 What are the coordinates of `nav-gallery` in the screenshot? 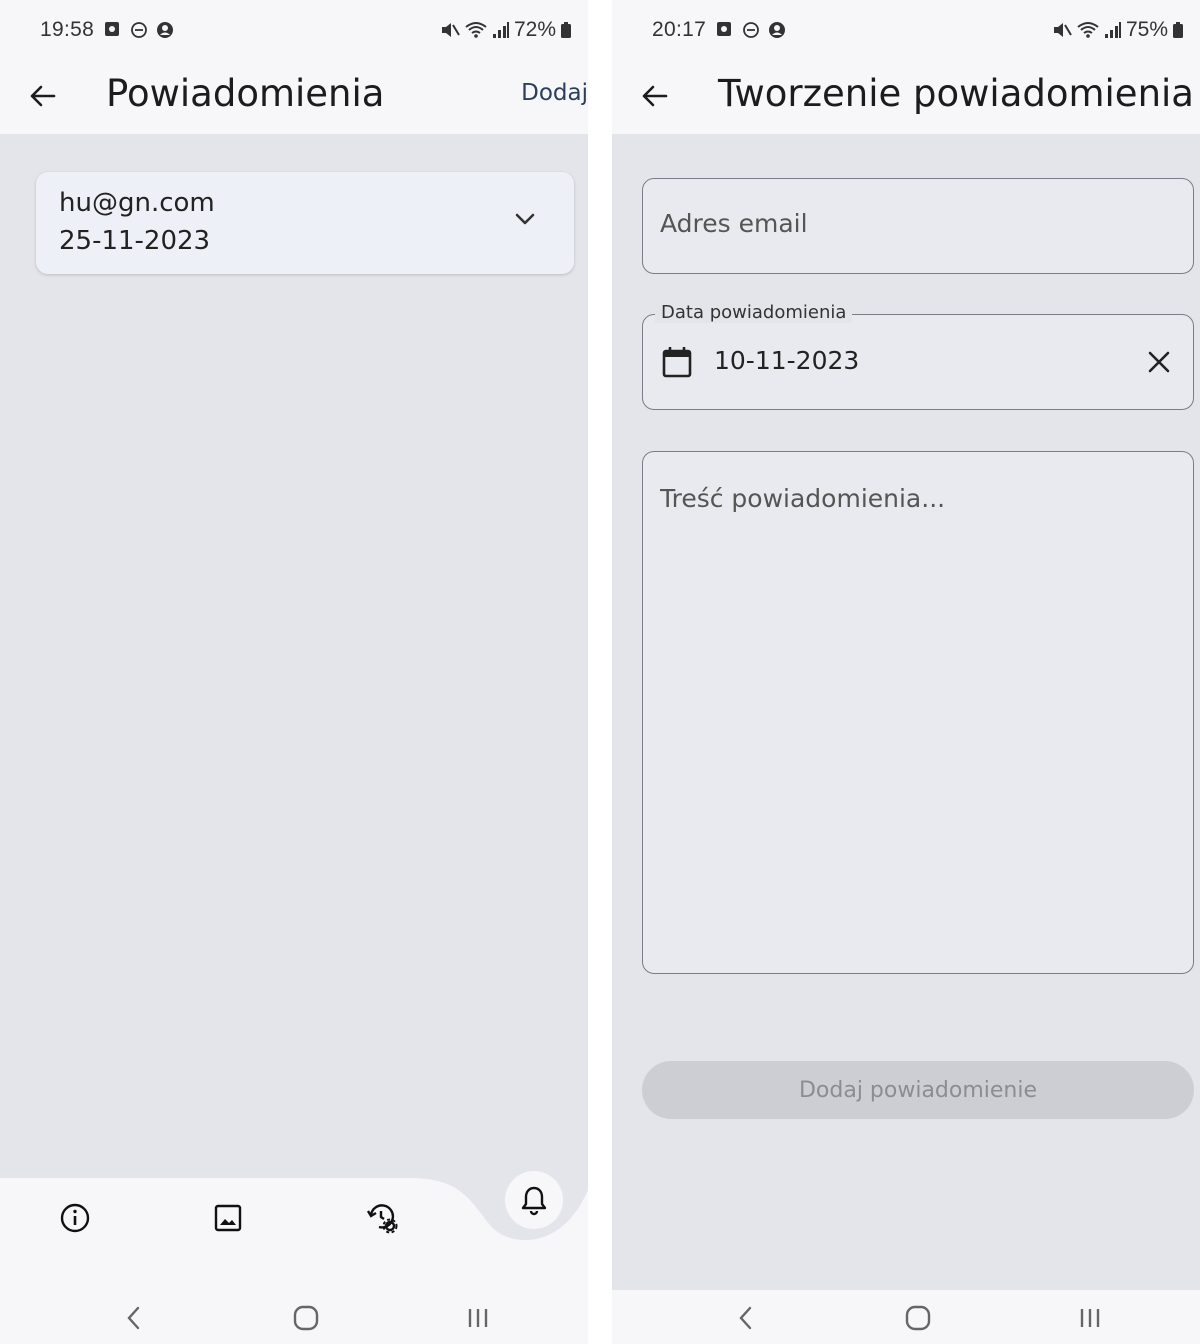 It's located at (228, 1218).